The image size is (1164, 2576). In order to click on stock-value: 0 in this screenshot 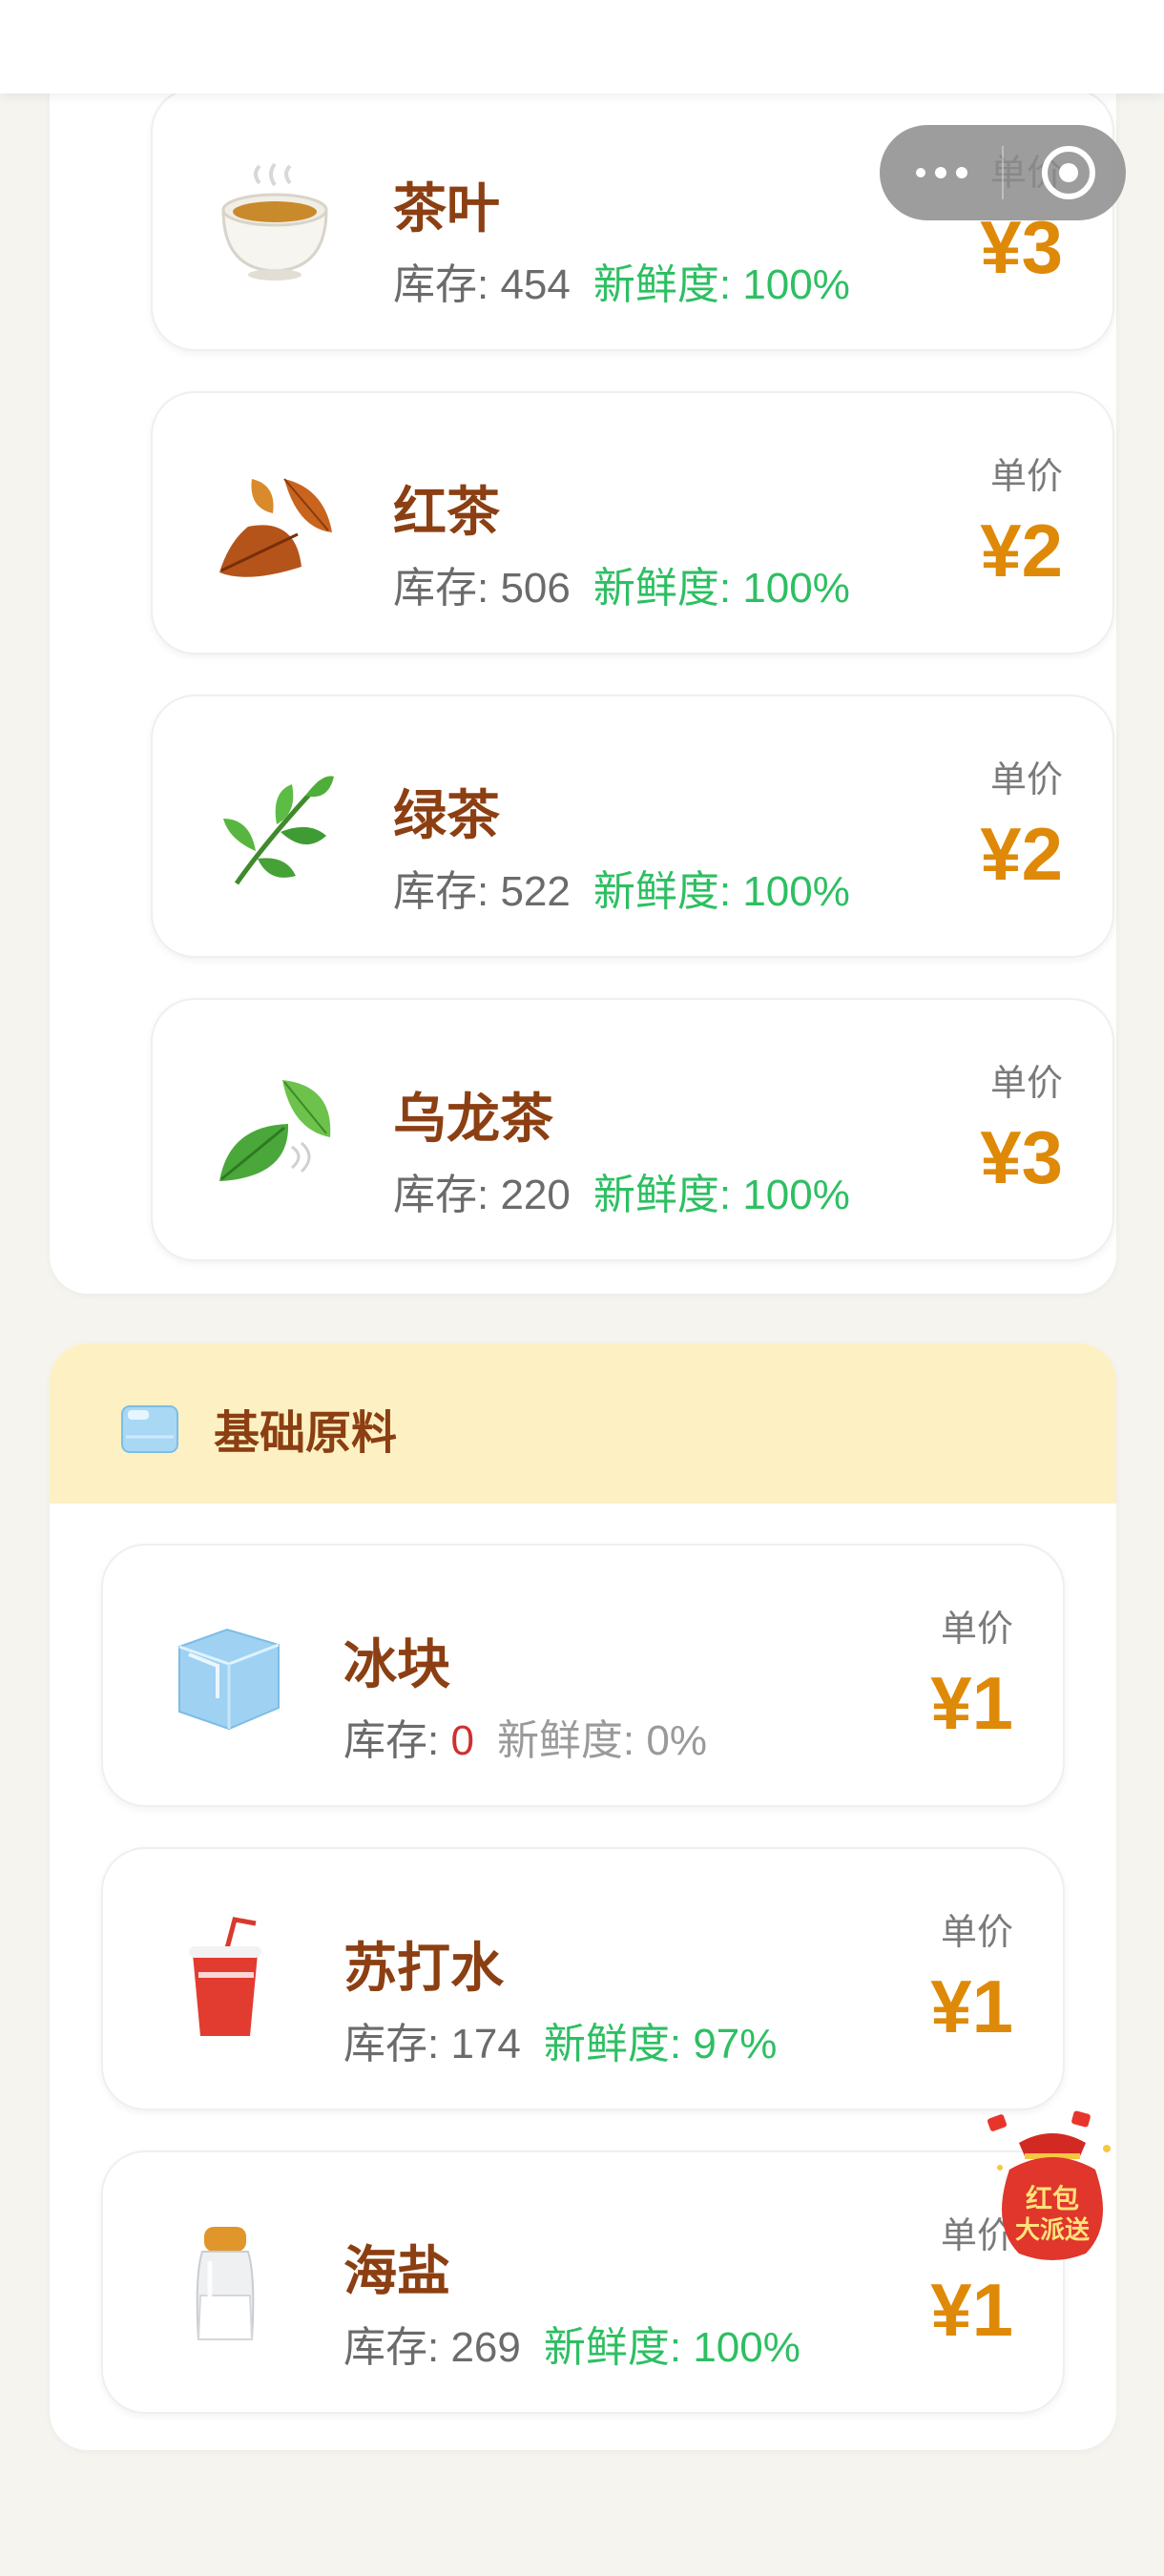, I will do `click(462, 1740)`.